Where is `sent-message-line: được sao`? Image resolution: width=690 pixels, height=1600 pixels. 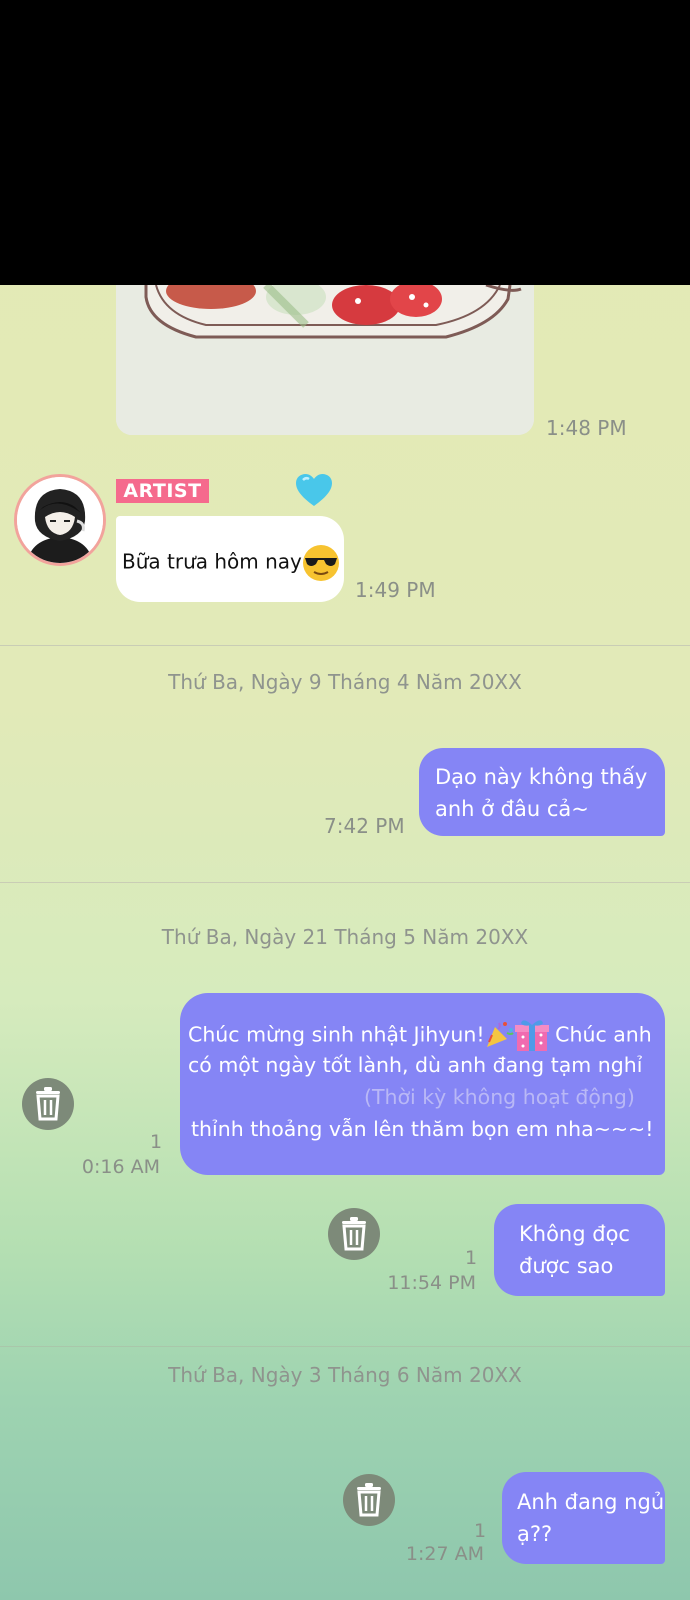
sent-message-line: được sao is located at coordinates (566, 1266).